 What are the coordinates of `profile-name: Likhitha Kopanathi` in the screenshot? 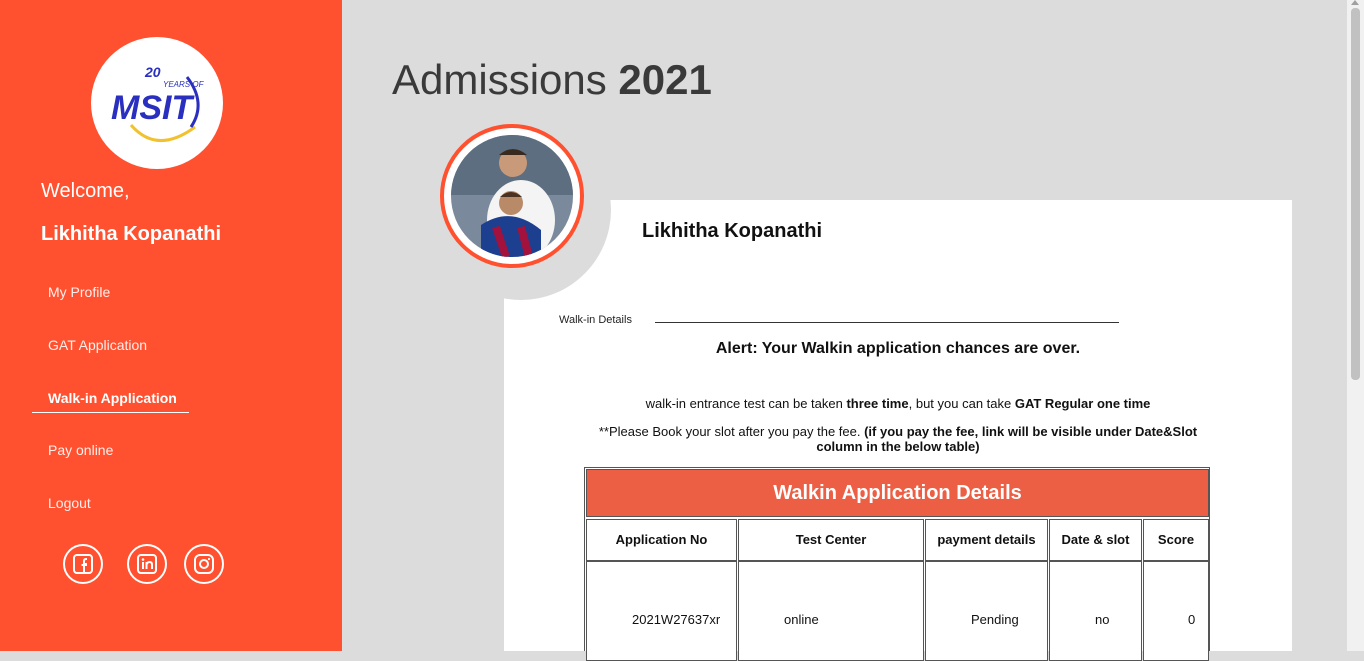 It's located at (732, 231).